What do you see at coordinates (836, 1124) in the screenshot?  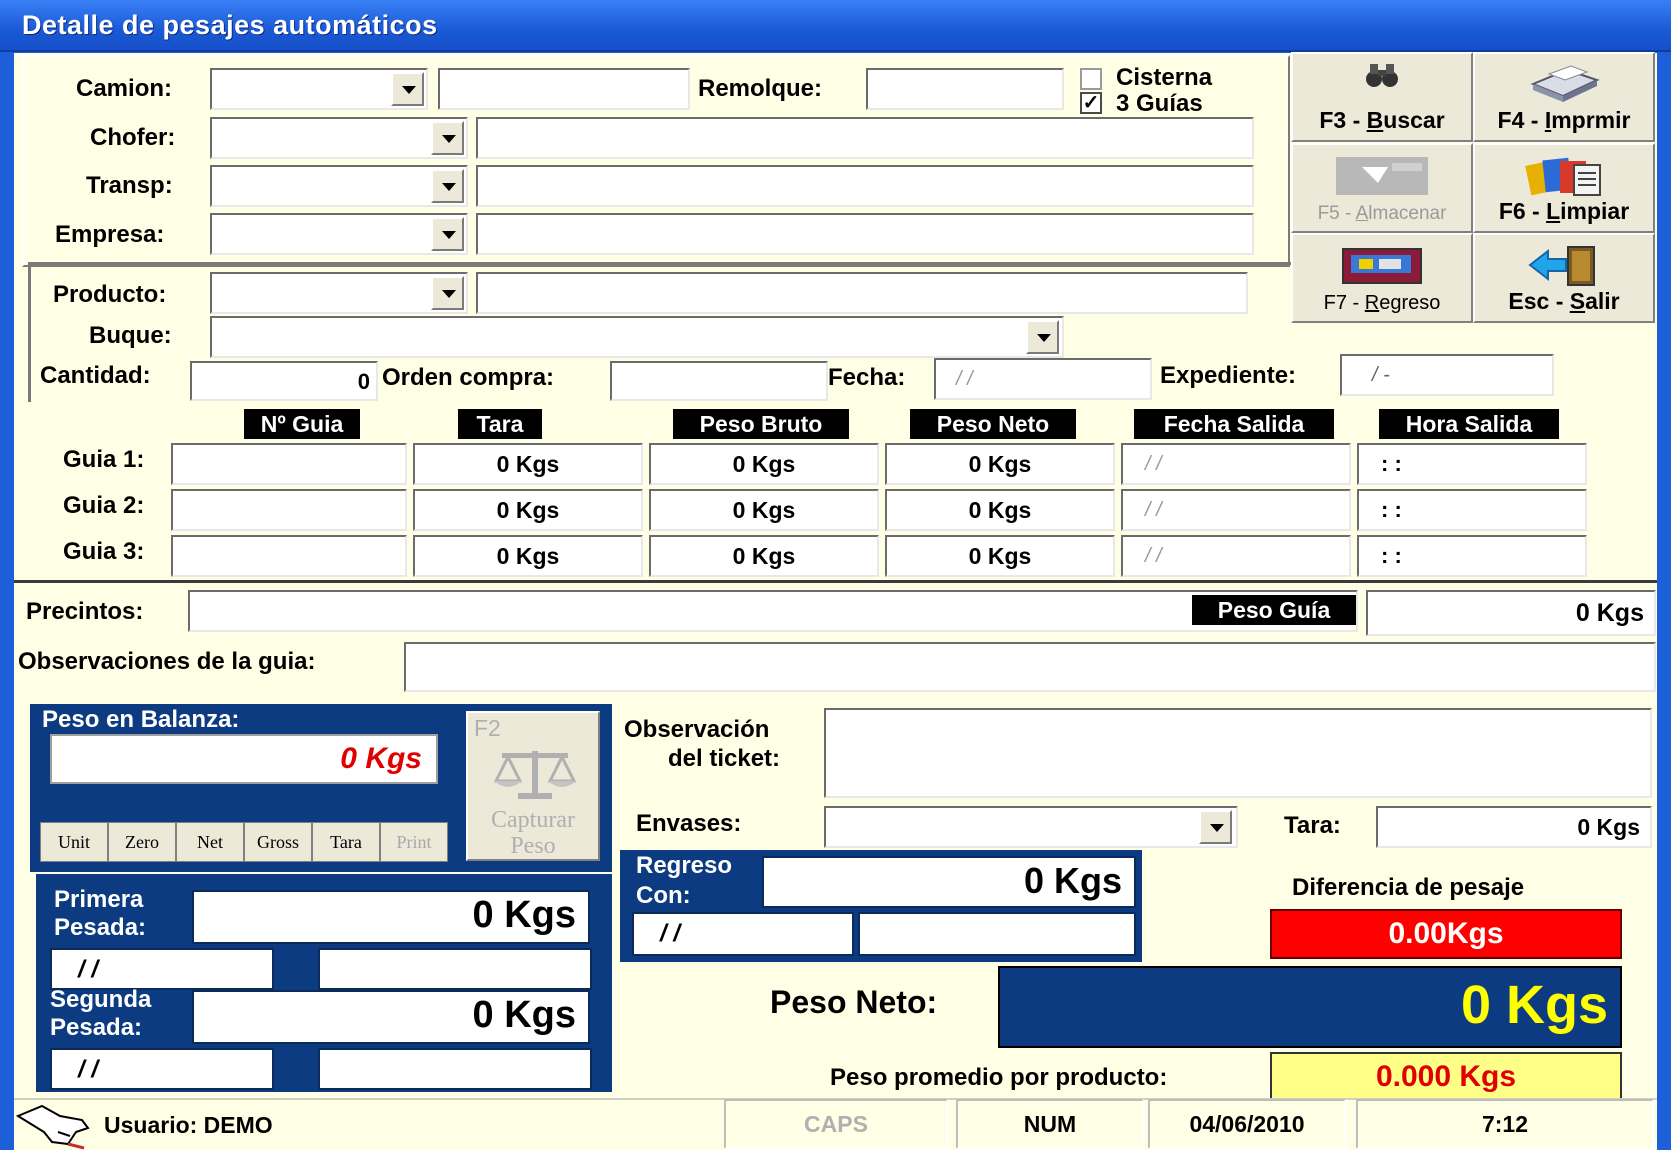 I see `caps-indicator: CAPS` at bounding box center [836, 1124].